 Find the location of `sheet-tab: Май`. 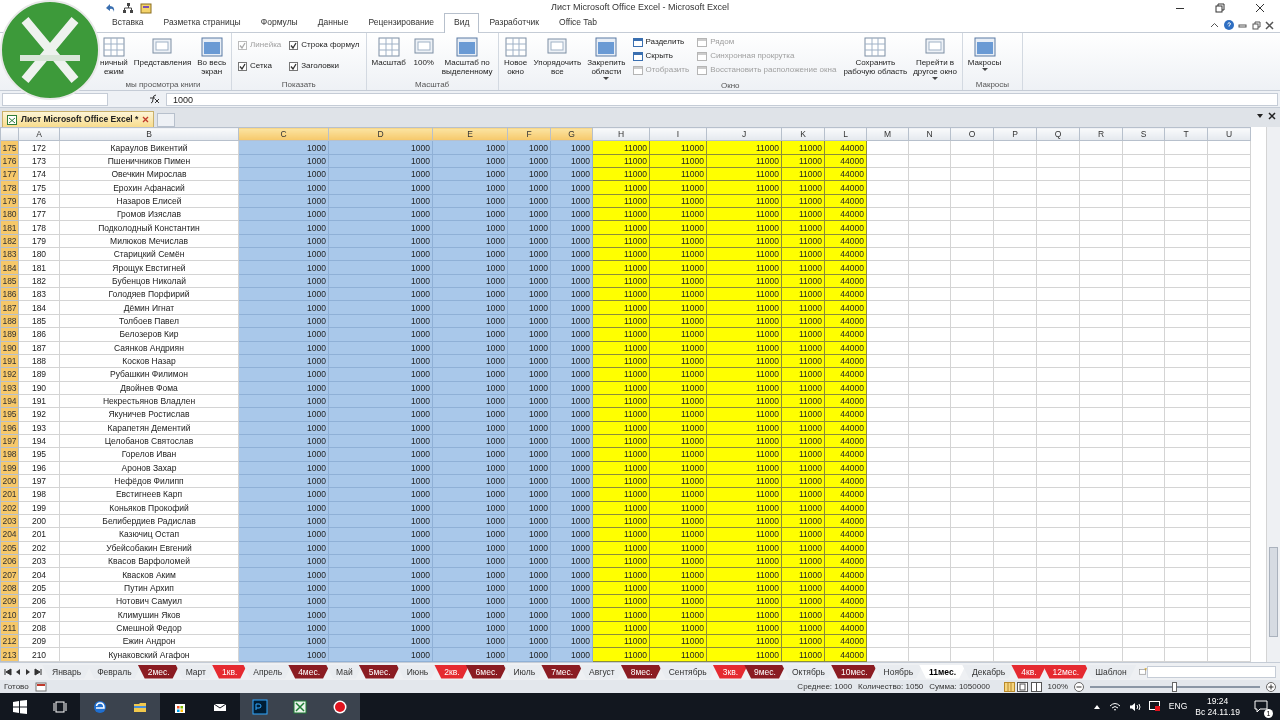

sheet-tab: Май is located at coordinates (344, 671).